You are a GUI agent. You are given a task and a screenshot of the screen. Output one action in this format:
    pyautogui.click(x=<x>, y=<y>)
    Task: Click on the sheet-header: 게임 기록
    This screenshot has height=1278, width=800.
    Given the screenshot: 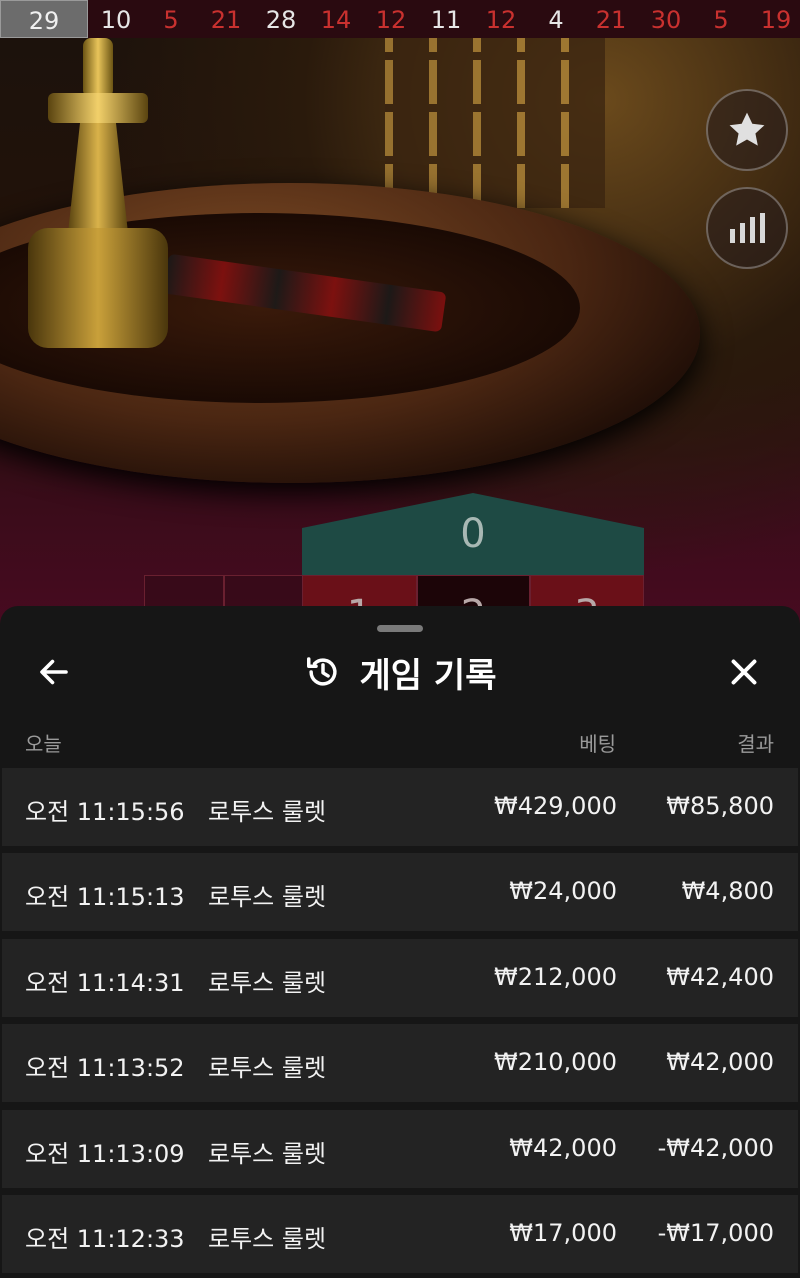 What is the action you would take?
    pyautogui.click(x=400, y=672)
    